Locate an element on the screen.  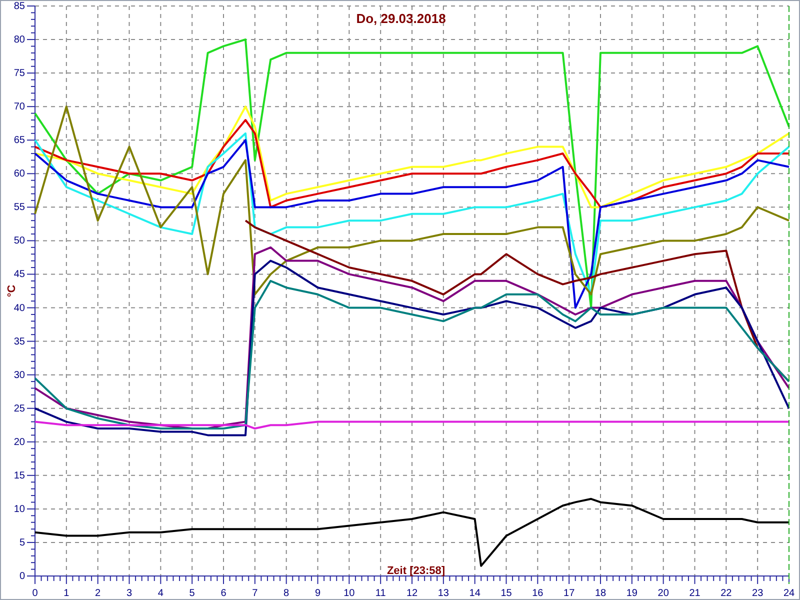
tick-label: 6 is located at coordinates (223, 593).